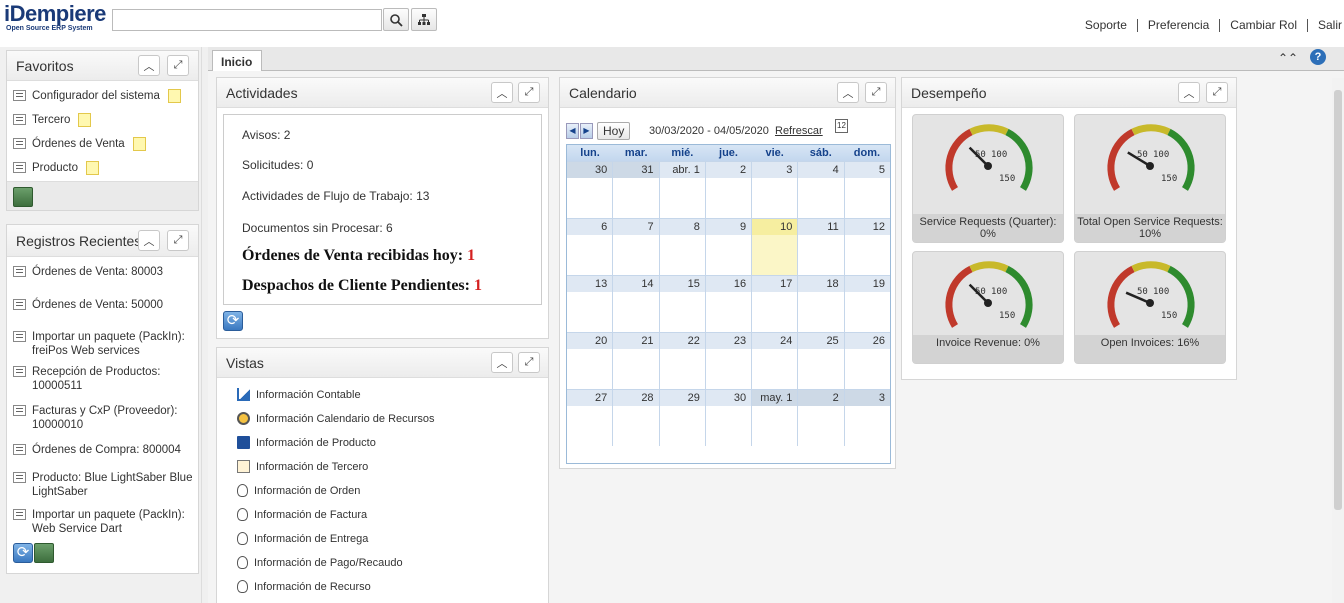 The width and height of the screenshot is (1344, 603). Describe the element at coordinates (55, 18) in the screenshot. I see `idempiere-logo: iDempiere Open Source ERP System` at that location.